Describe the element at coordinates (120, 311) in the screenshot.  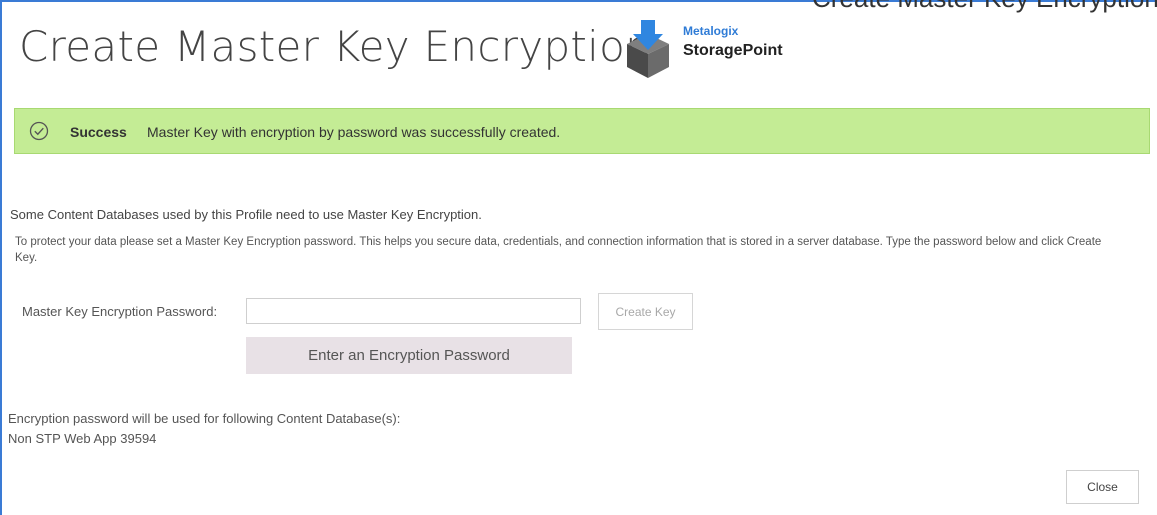
I see `password-label: Master Key Encryption Password:` at that location.